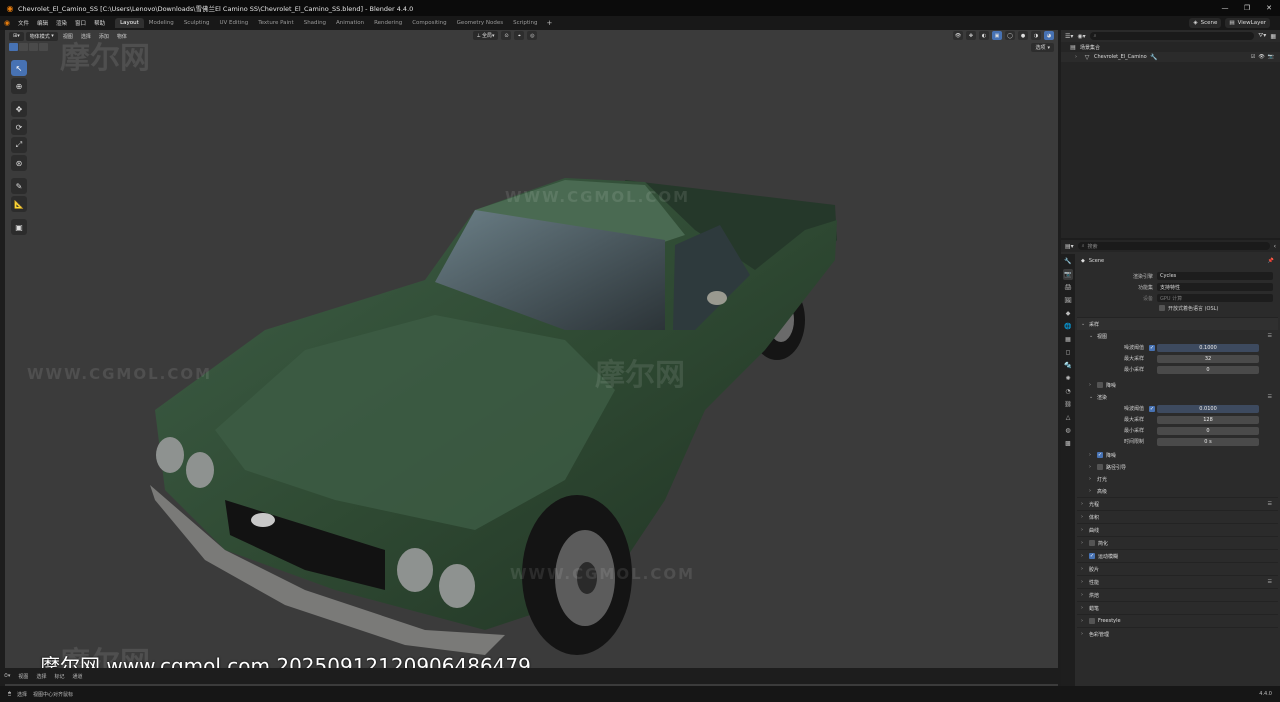 The width and height of the screenshot is (1280, 702). What do you see at coordinates (104, 36) in the screenshot?
I see `viewport-menu-add: 添加` at bounding box center [104, 36].